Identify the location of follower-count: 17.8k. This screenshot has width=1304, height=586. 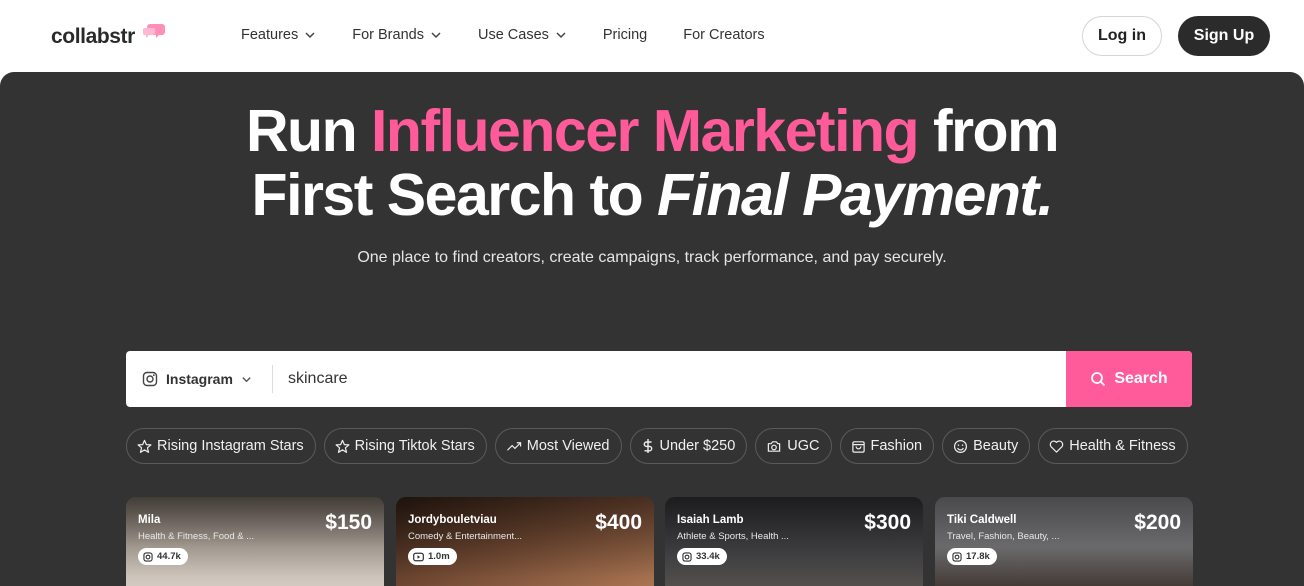
(978, 556).